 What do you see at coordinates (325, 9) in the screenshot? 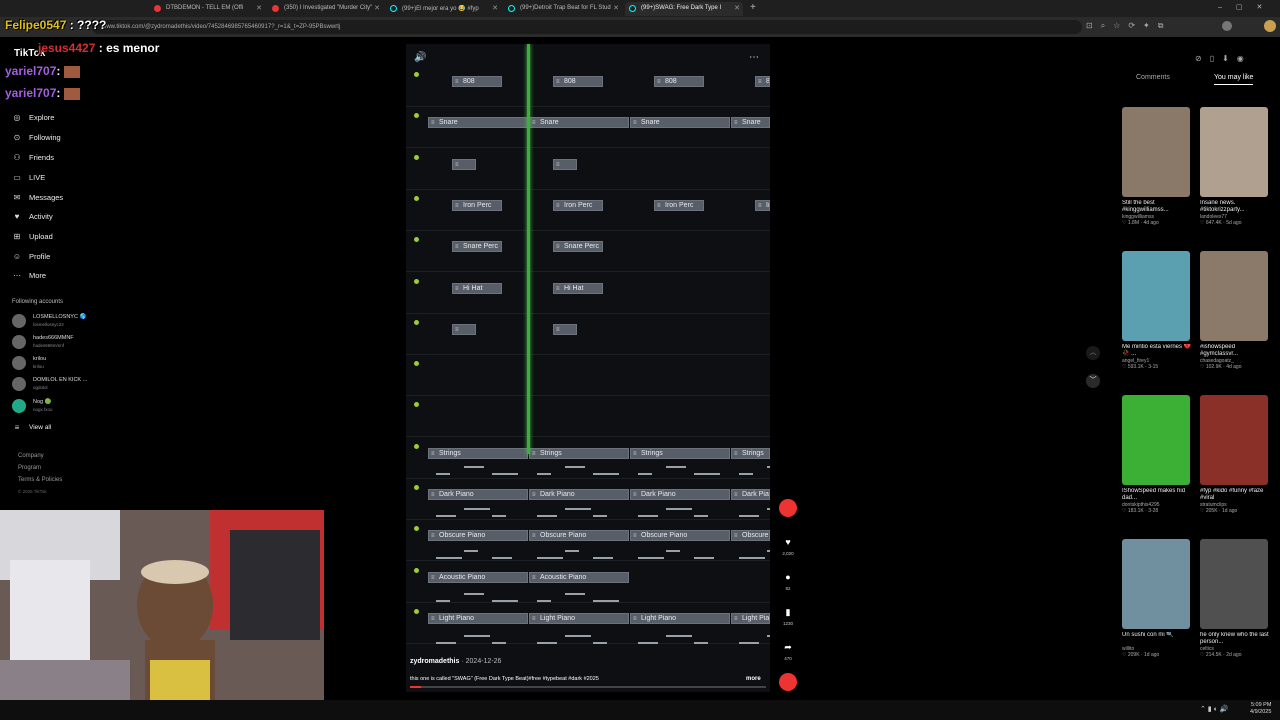
I see `browser-tab: (350) I Investigated "Murder City" ✕` at bounding box center [325, 9].